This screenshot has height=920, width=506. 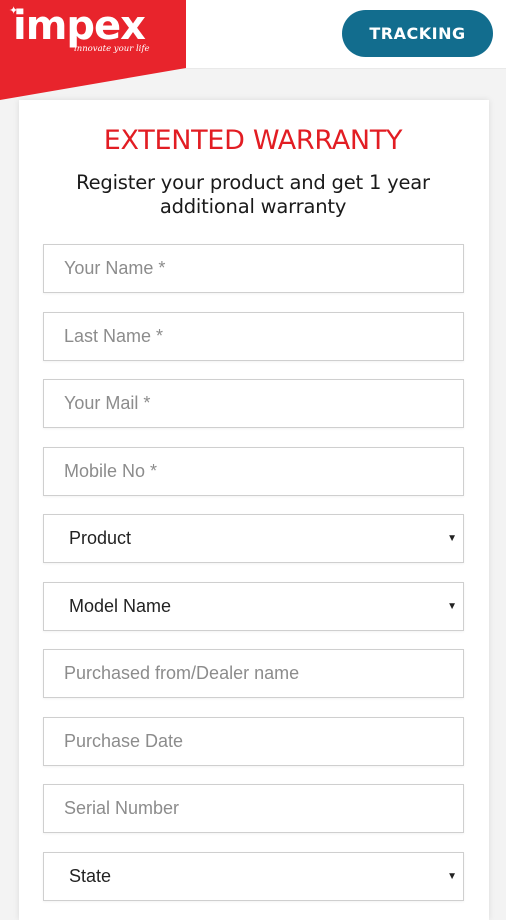 I want to click on logo-wordmark: impex, so click(x=79, y=26).